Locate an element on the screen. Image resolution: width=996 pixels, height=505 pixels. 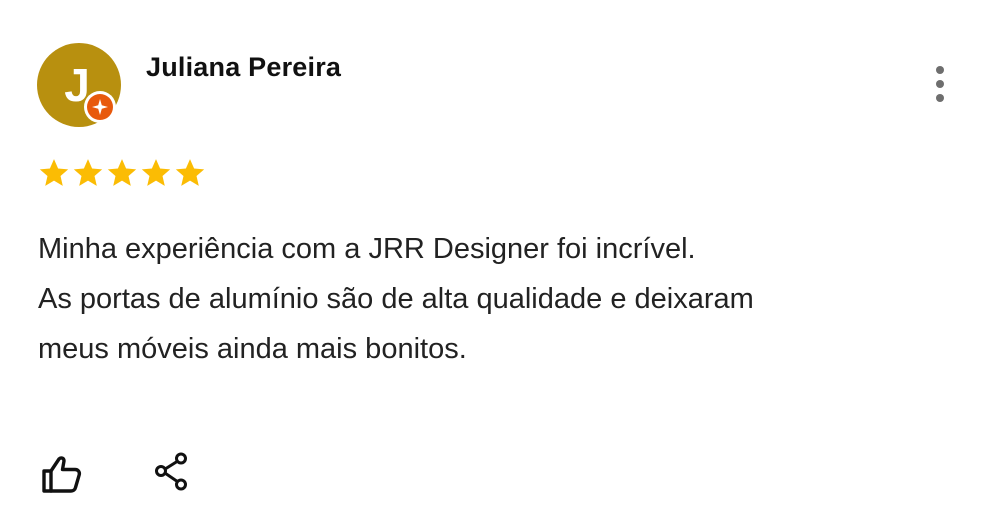
share-icon is located at coordinates (171, 471).